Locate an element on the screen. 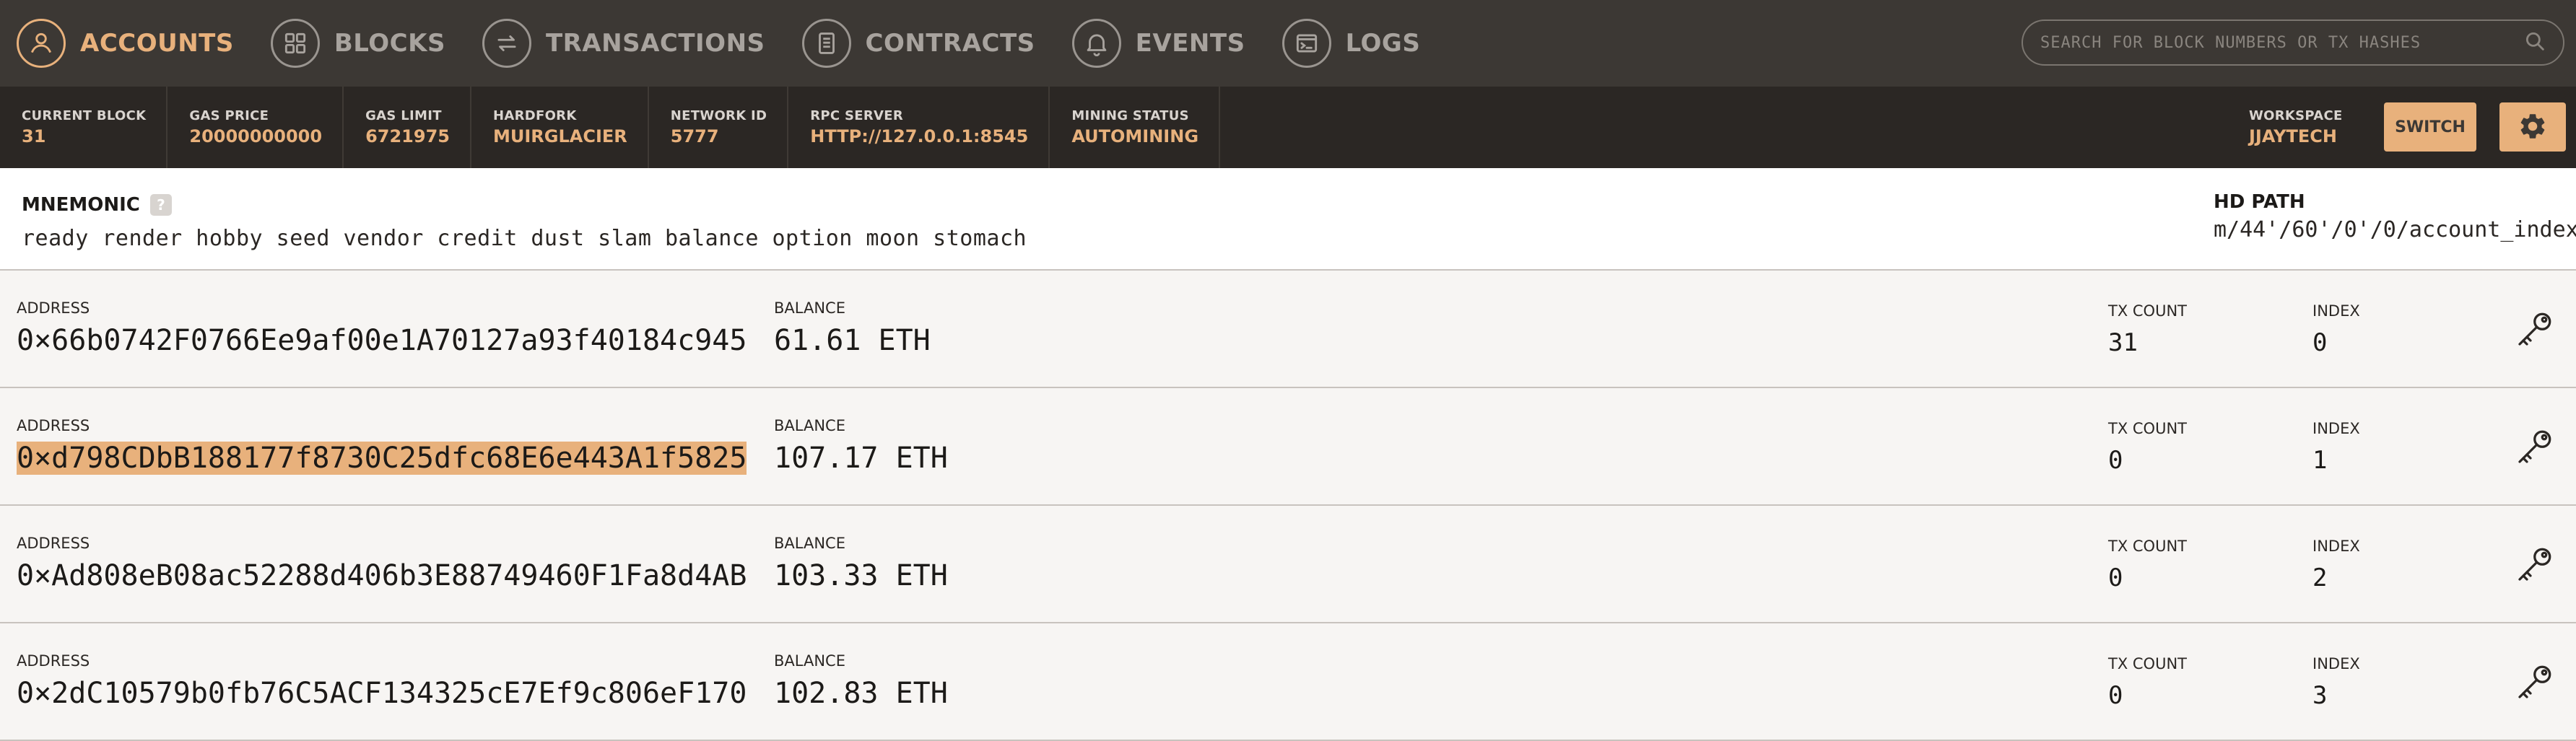 Image resolution: width=2576 pixels, height=741 pixels. stat-value: 31 is located at coordinates (34, 136).